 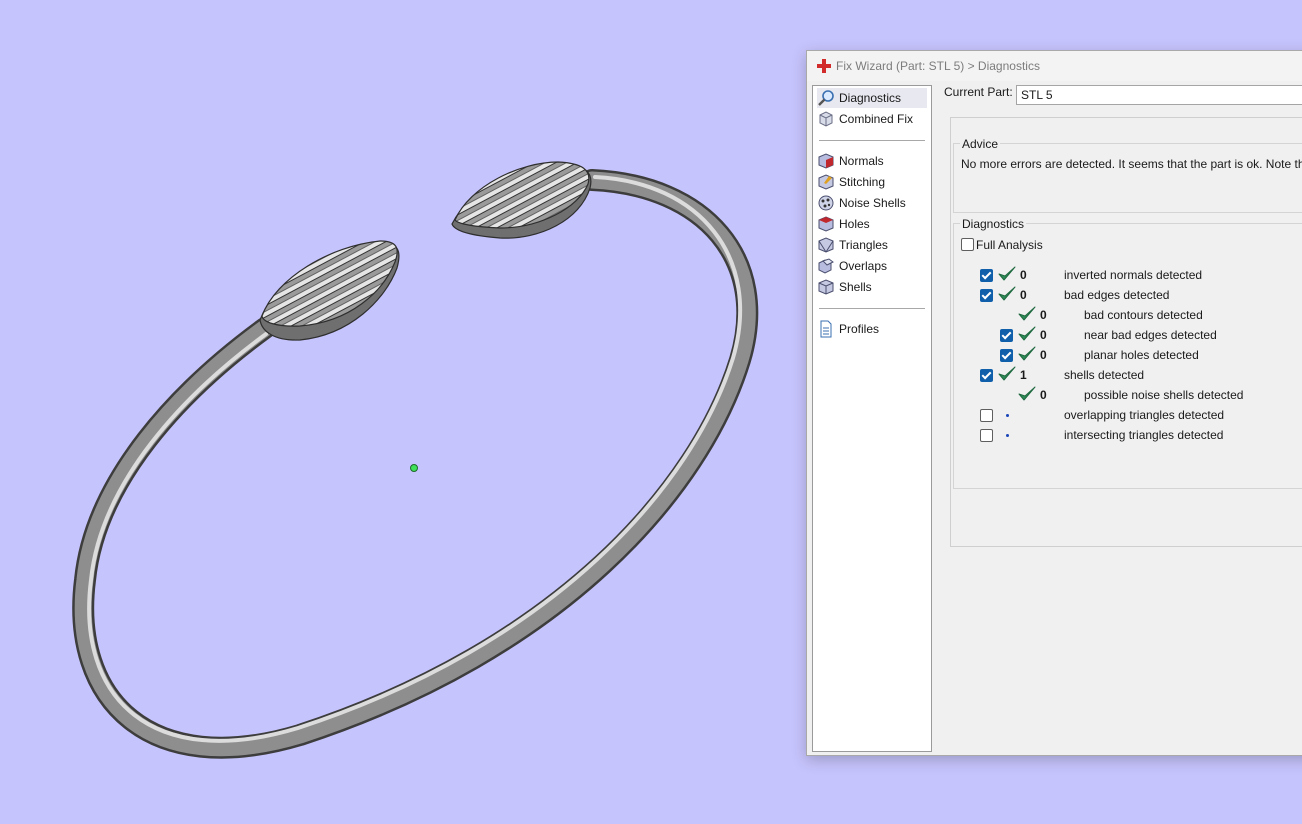 What do you see at coordinates (863, 245) in the screenshot?
I see `nav-item-label: Triangles` at bounding box center [863, 245].